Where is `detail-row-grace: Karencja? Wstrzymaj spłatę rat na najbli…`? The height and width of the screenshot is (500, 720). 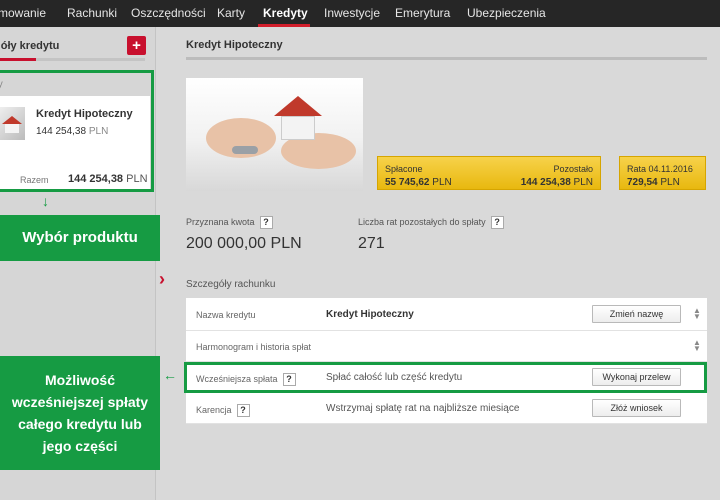 detail-row-grace: Karencja? Wstrzymaj spłatę rat na najbli… is located at coordinates (446, 408).